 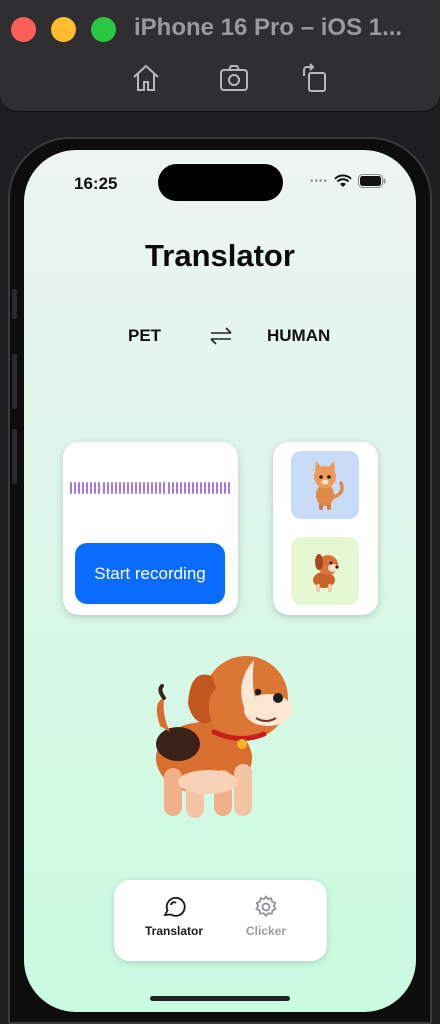 I want to click on language-switcher: PET HUMAN, so click(x=220, y=341).